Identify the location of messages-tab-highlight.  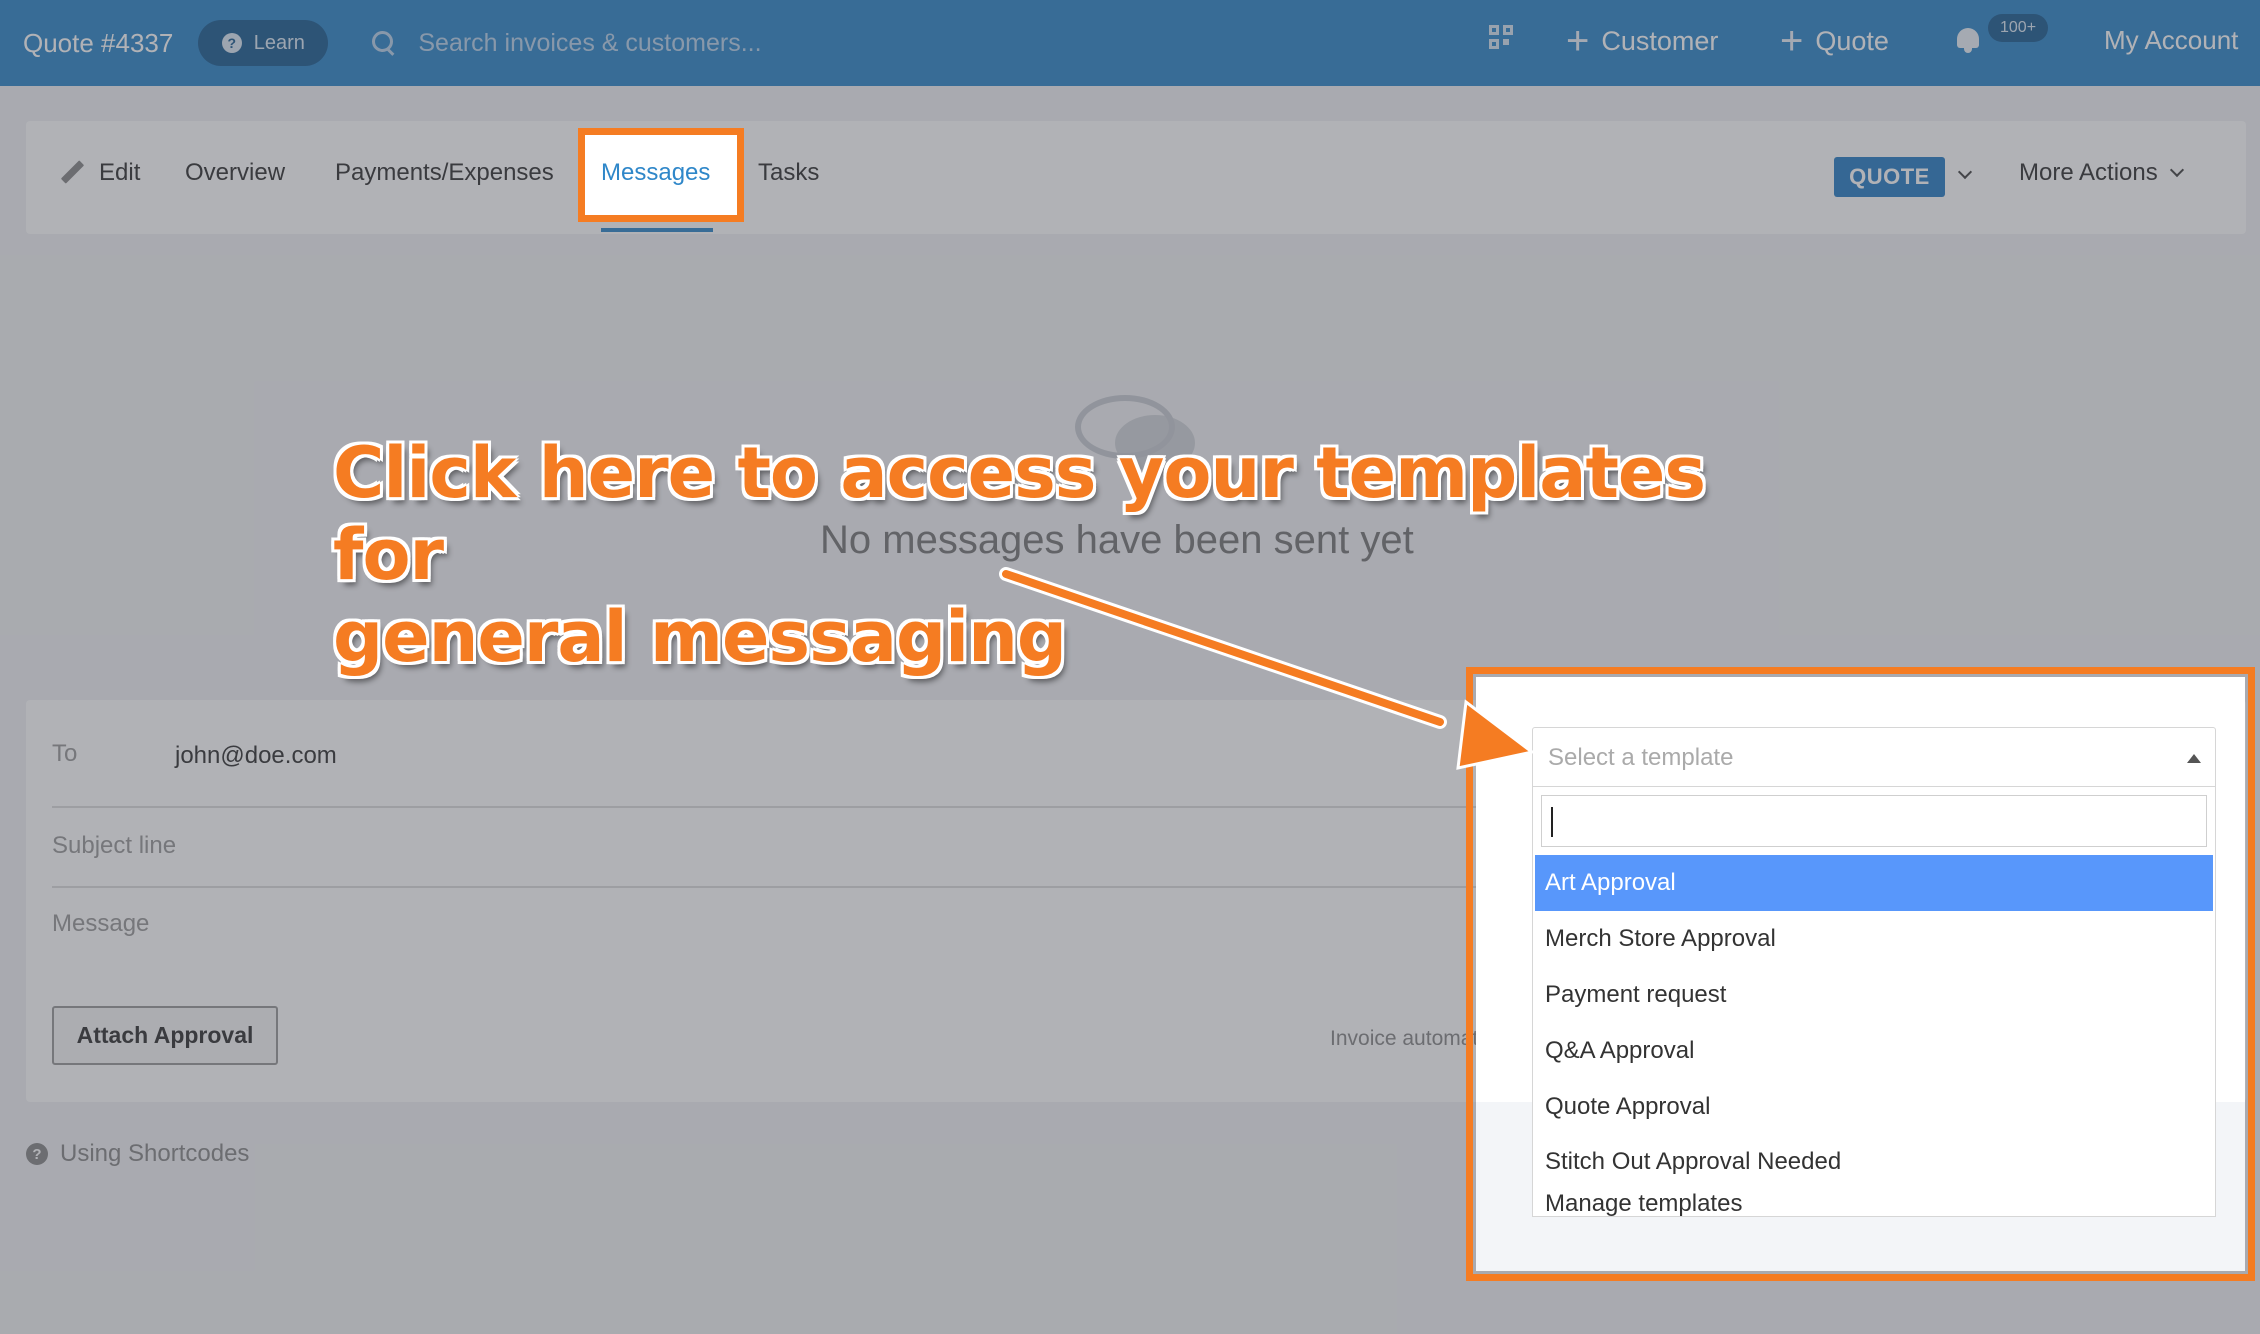
(661, 175).